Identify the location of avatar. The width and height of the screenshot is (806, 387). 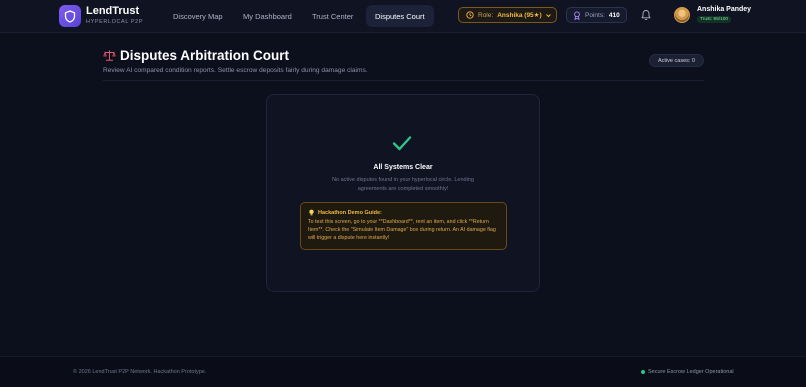
(682, 15).